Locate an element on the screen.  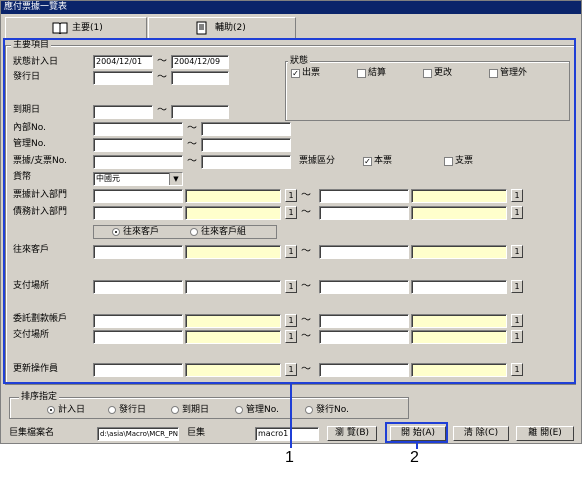
window-title: 應付票據一覽表 is located at coordinates (291, 7).